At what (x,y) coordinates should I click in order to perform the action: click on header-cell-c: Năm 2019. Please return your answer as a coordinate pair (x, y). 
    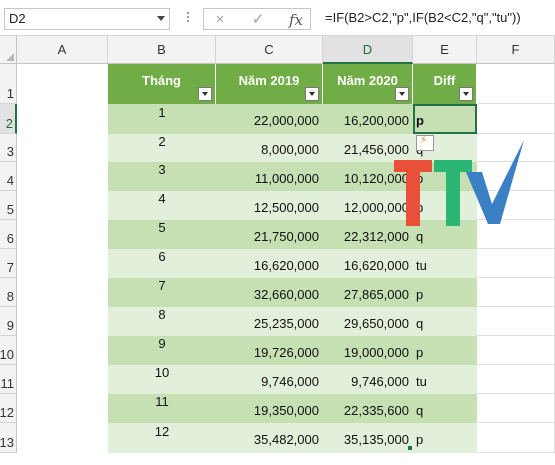
    Looking at the image, I should click on (269, 84).